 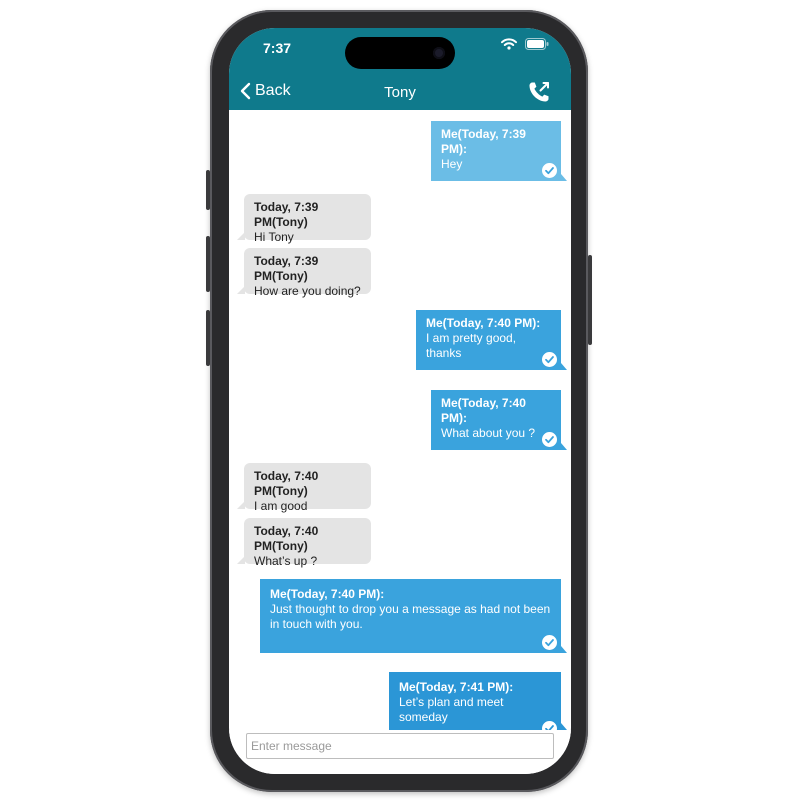 I want to click on composer-bar, so click(x=400, y=752).